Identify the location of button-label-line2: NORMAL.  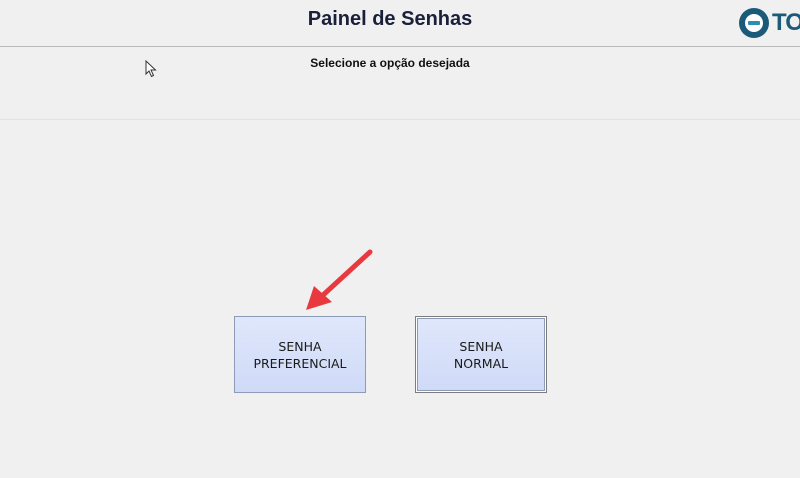
(481, 363).